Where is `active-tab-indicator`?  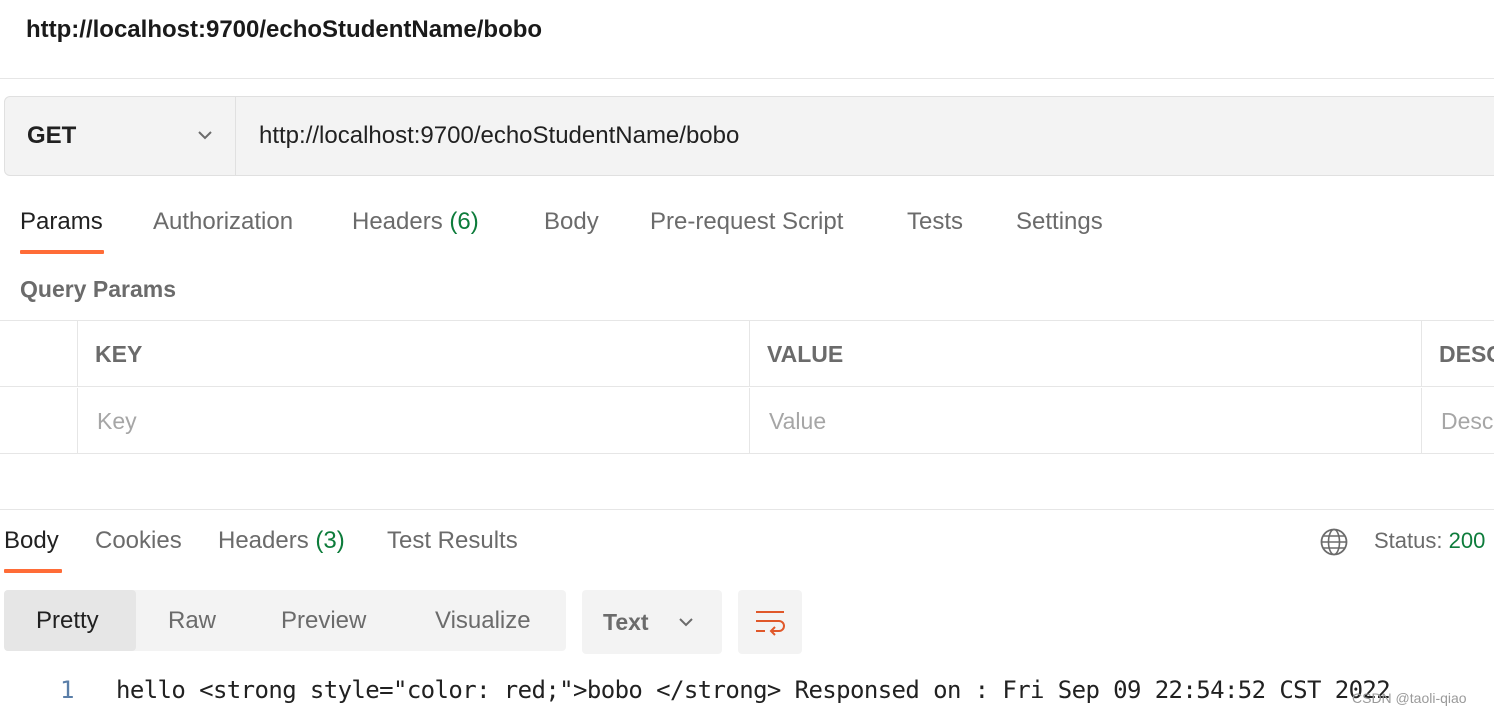
active-tab-indicator is located at coordinates (62, 252).